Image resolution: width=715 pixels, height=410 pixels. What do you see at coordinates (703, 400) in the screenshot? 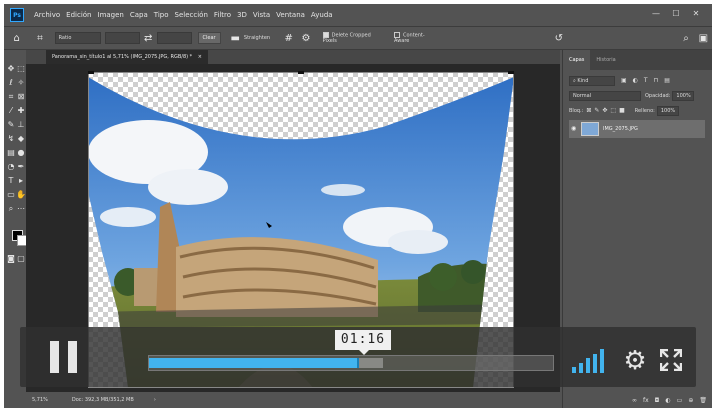
I see `trash-icon: 🗑` at bounding box center [703, 400].